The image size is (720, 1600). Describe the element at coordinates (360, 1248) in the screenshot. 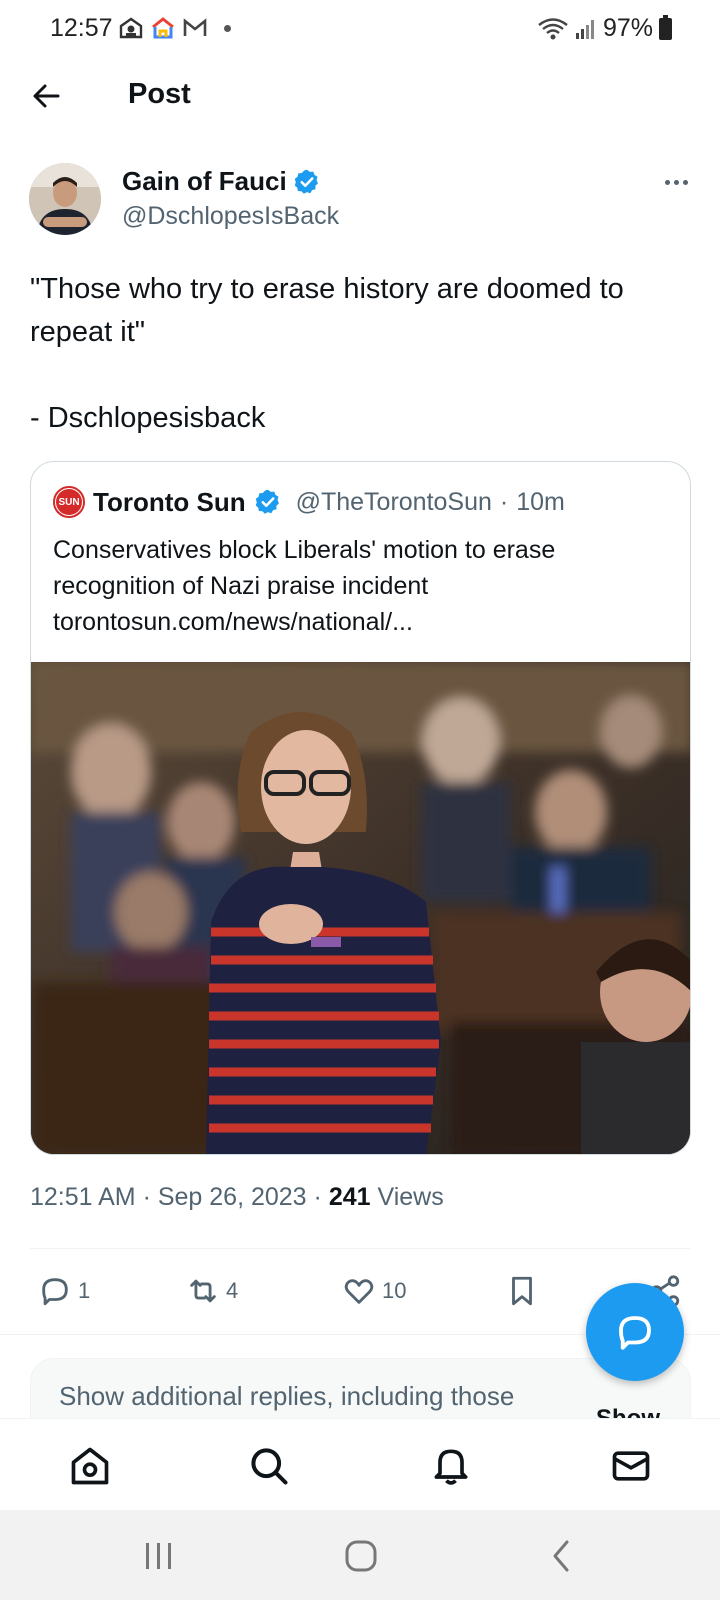

I see `divider` at that location.